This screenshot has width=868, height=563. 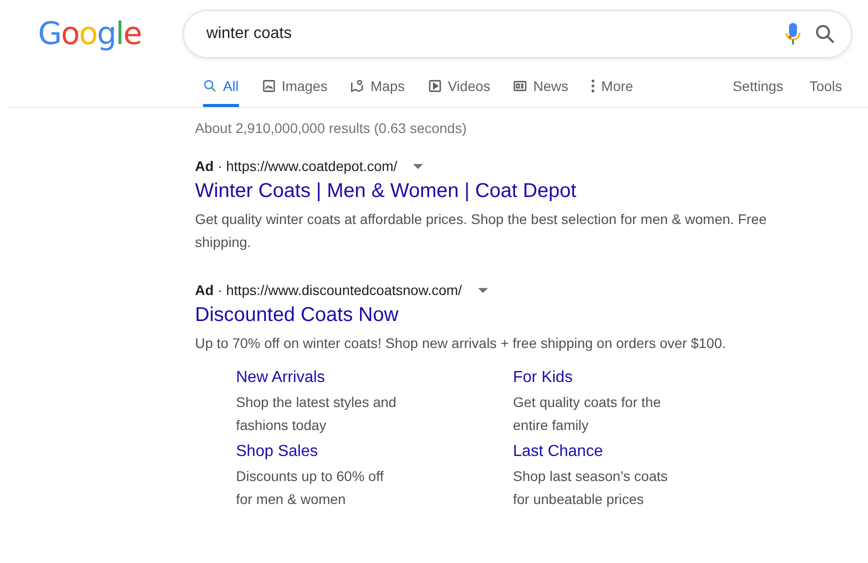 I want to click on ad-description: Get quality winter coats at affordable prices. Shop the best selection for men & women. Free shipping., so click(x=481, y=231).